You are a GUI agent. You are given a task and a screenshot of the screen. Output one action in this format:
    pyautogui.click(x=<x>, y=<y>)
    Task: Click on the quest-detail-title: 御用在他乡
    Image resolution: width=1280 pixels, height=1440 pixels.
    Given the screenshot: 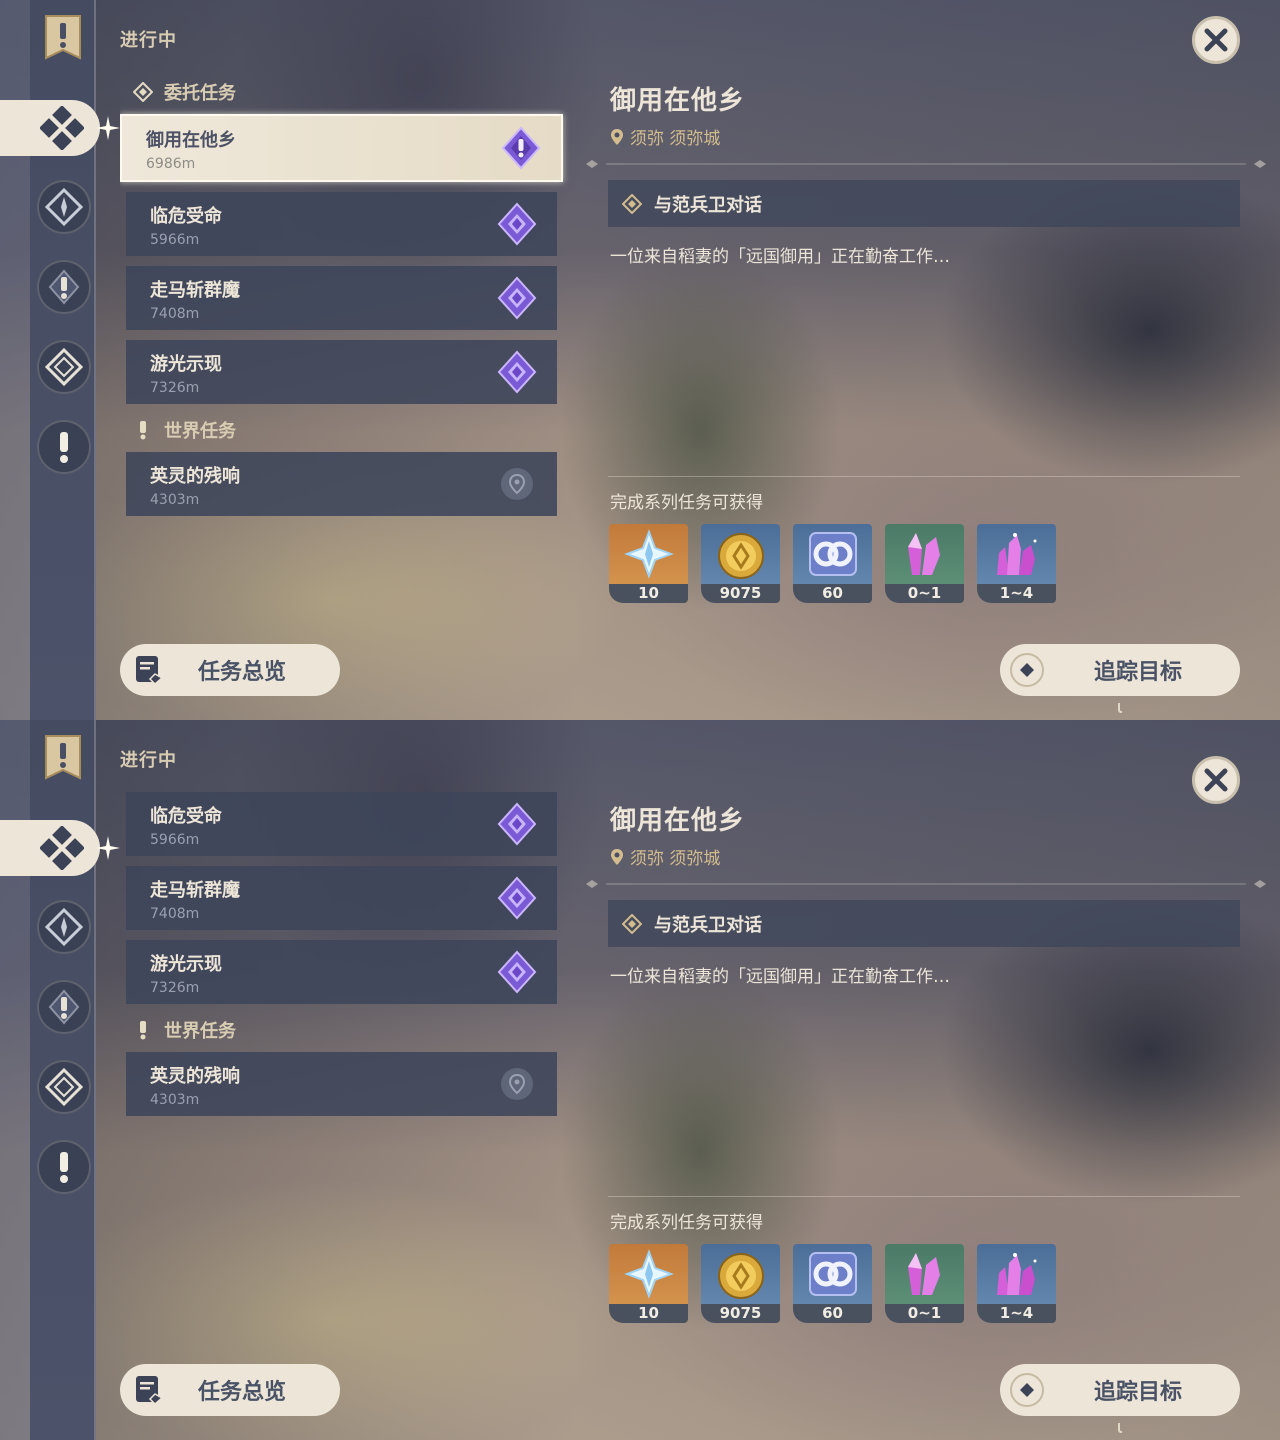 What is the action you would take?
    pyautogui.click(x=678, y=821)
    